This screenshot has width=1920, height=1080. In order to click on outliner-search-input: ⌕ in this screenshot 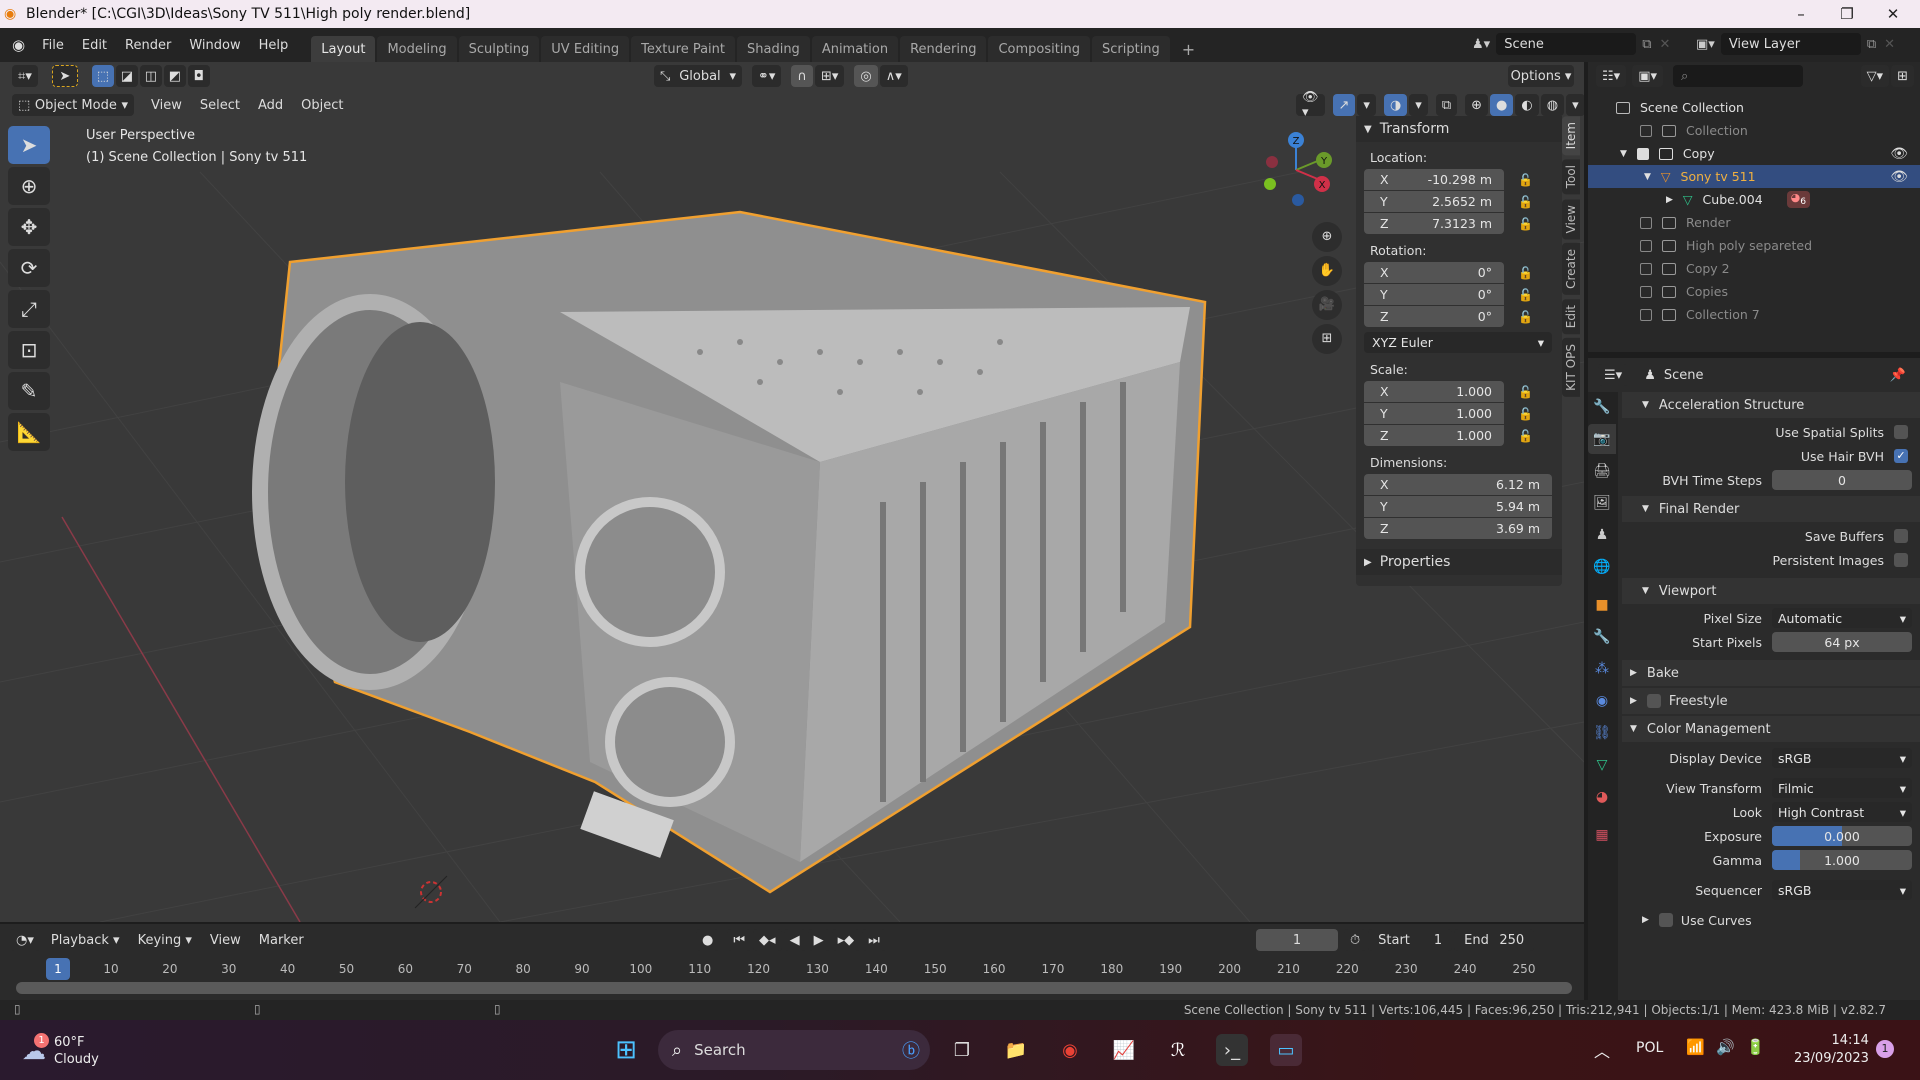, I will do `click(1738, 76)`.